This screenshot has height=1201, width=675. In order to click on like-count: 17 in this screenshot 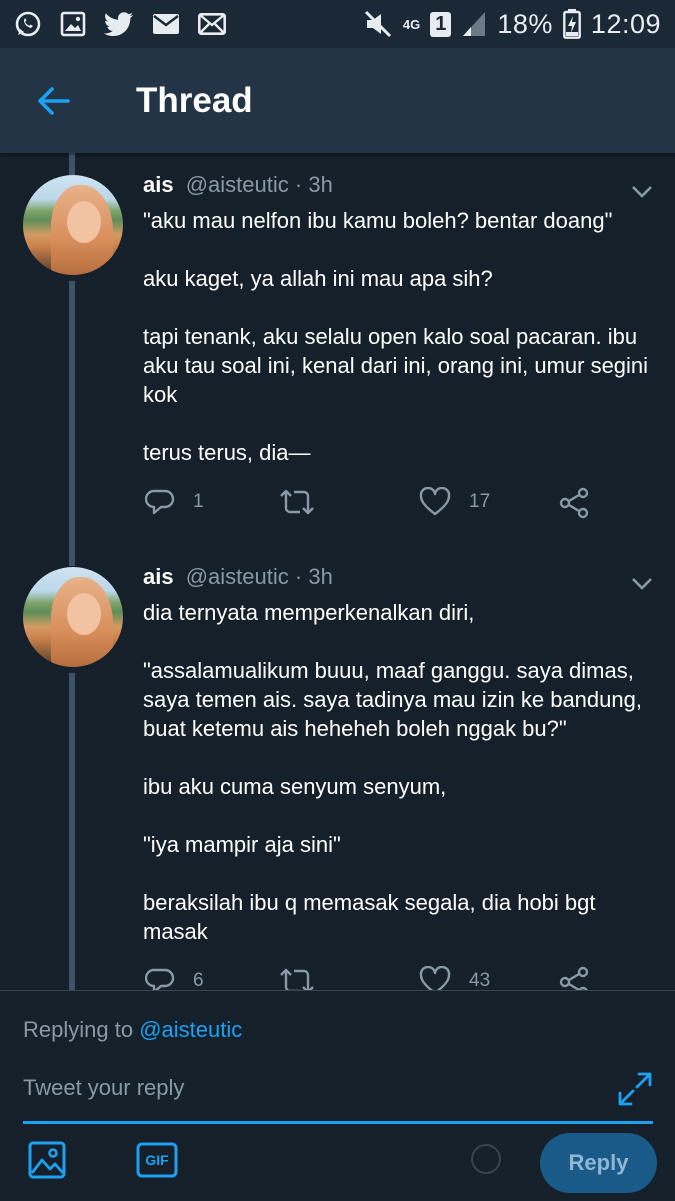, I will do `click(480, 501)`.